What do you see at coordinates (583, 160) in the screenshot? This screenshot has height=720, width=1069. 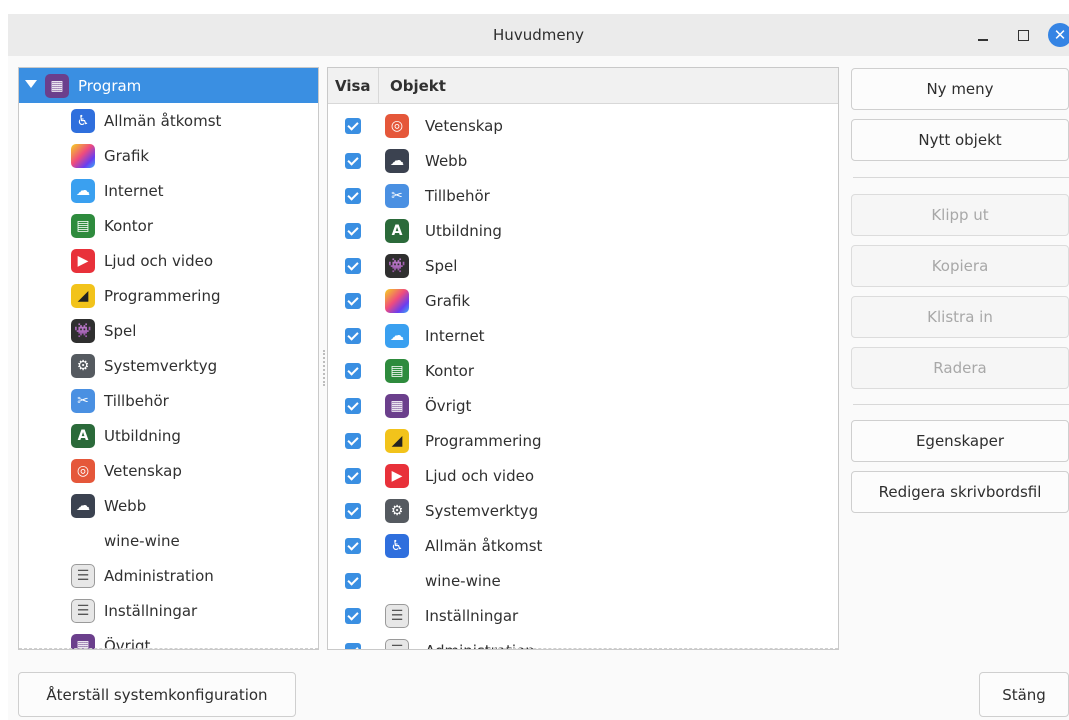 I see `list-item: ☁ Webb` at bounding box center [583, 160].